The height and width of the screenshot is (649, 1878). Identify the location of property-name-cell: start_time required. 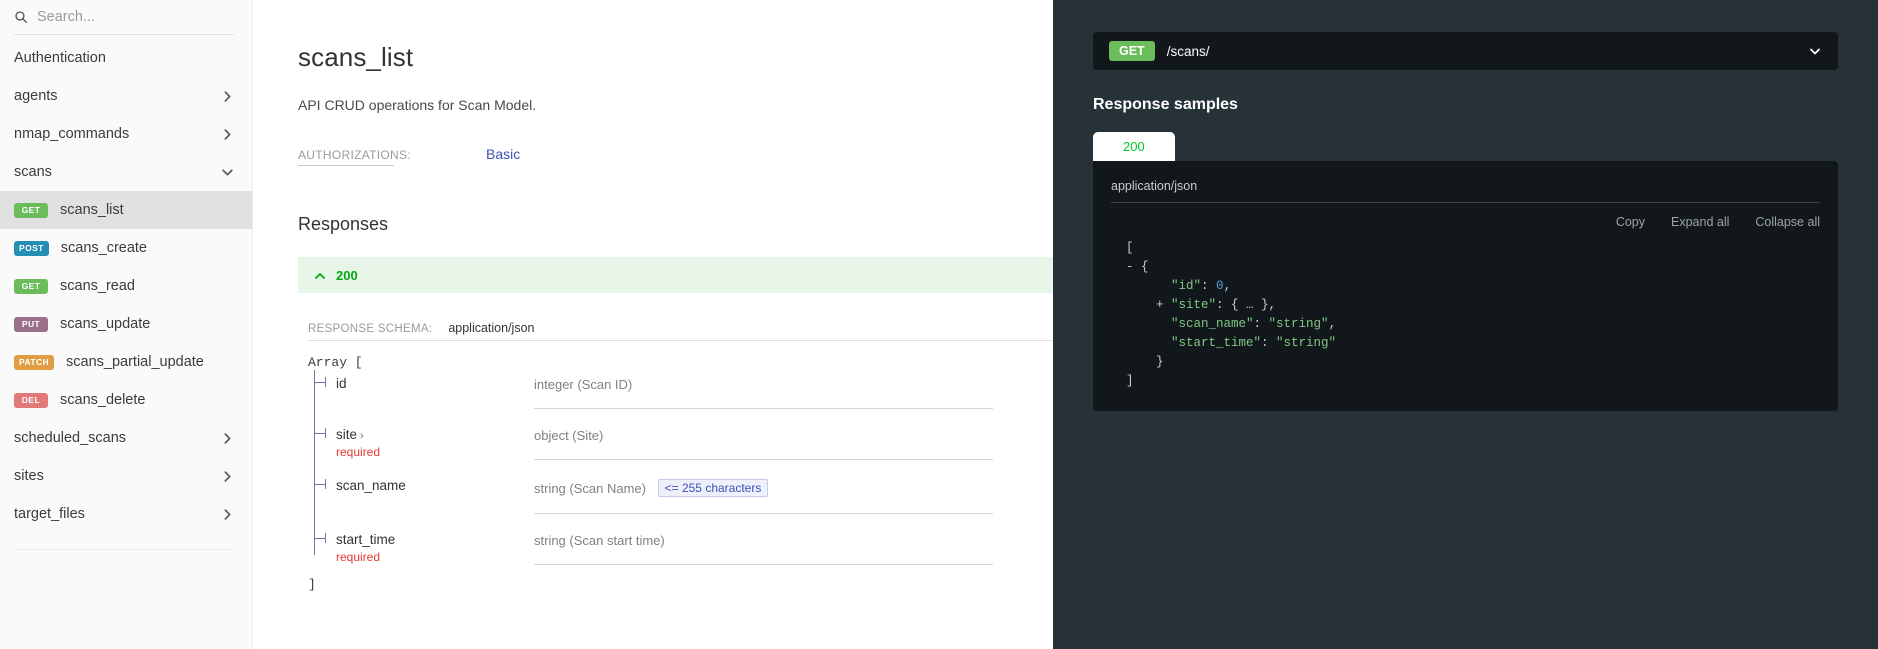
(435, 548).